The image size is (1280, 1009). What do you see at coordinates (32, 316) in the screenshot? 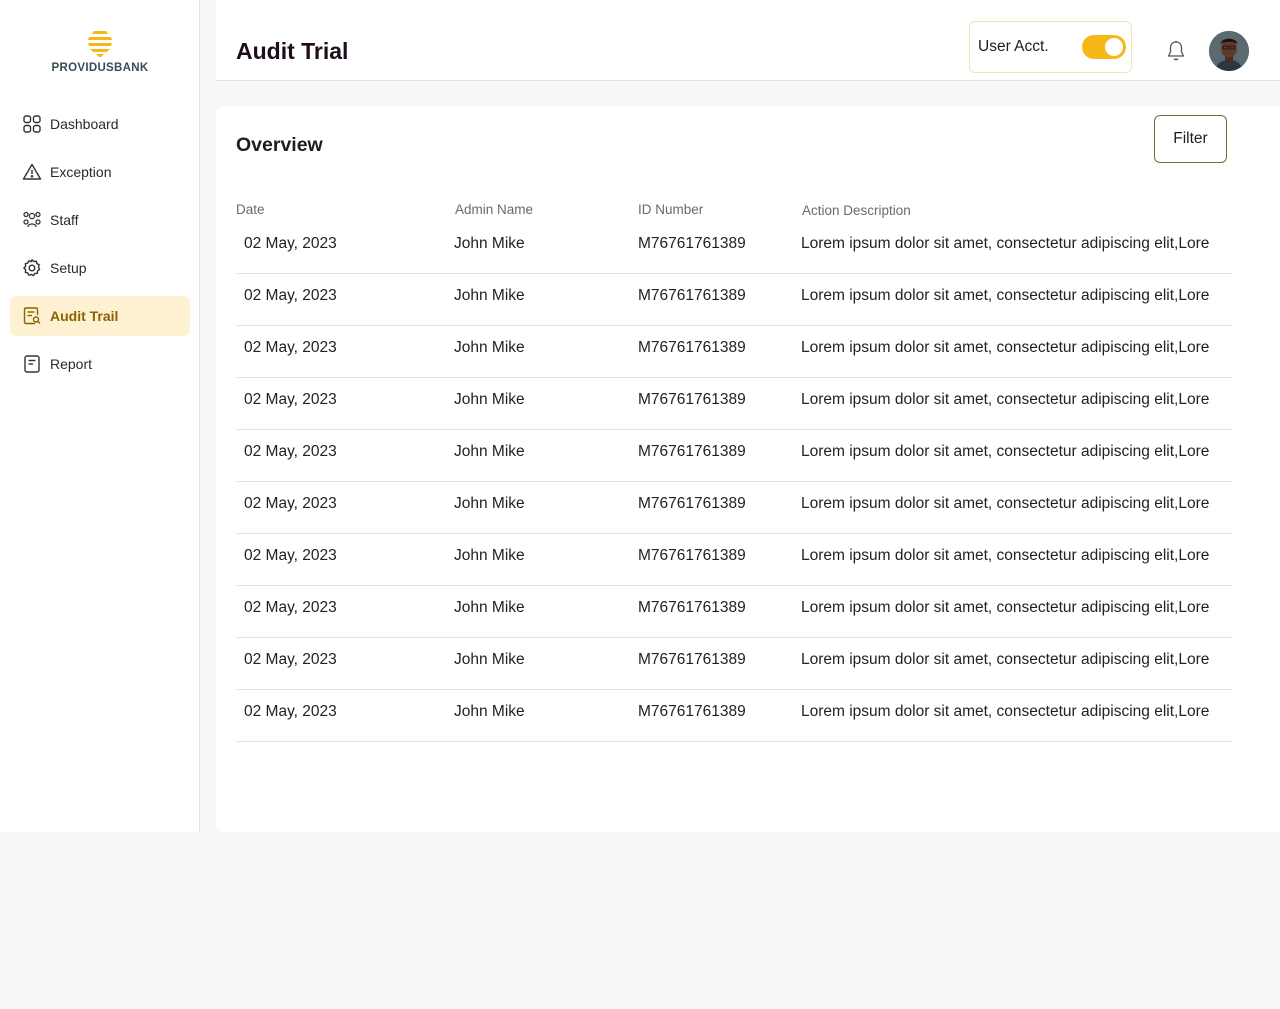
I see `audit-icon` at bounding box center [32, 316].